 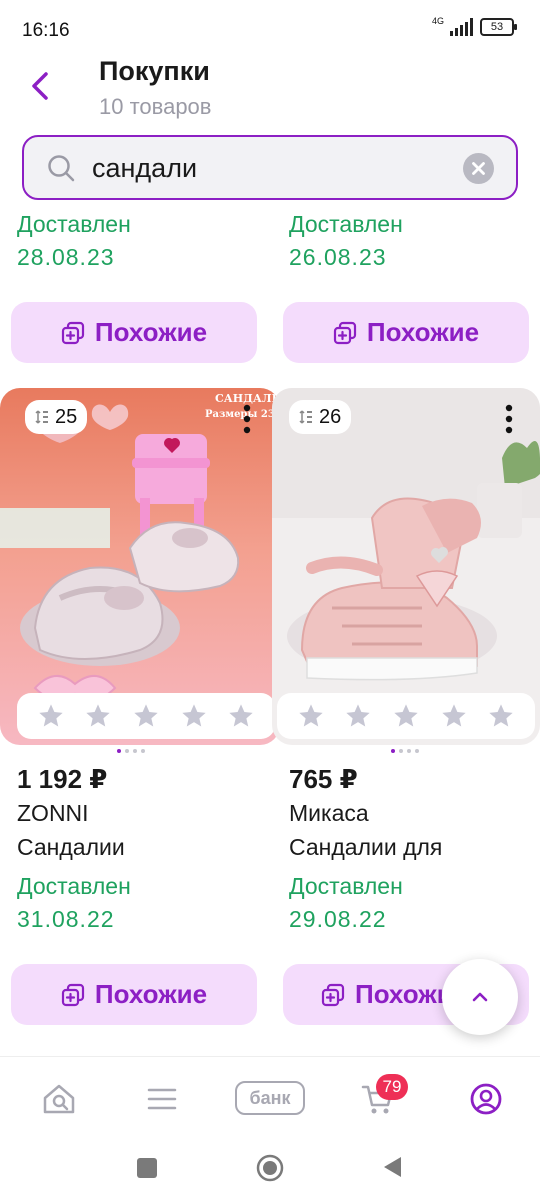 What do you see at coordinates (74, 241) in the screenshot?
I see `delivery-status: Доставлен 28.08.23` at bounding box center [74, 241].